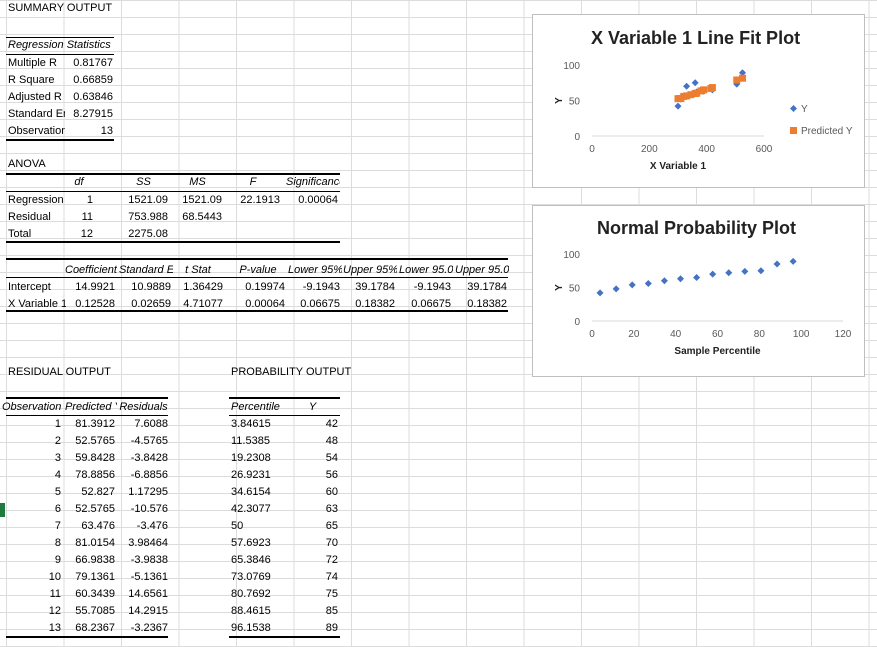  I want to click on coef-cell: 0.19974, so click(258, 287).